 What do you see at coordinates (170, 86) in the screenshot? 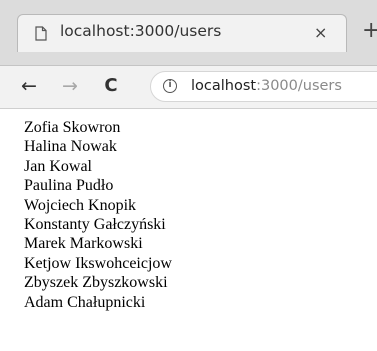
I see `info-icon: i` at bounding box center [170, 86].